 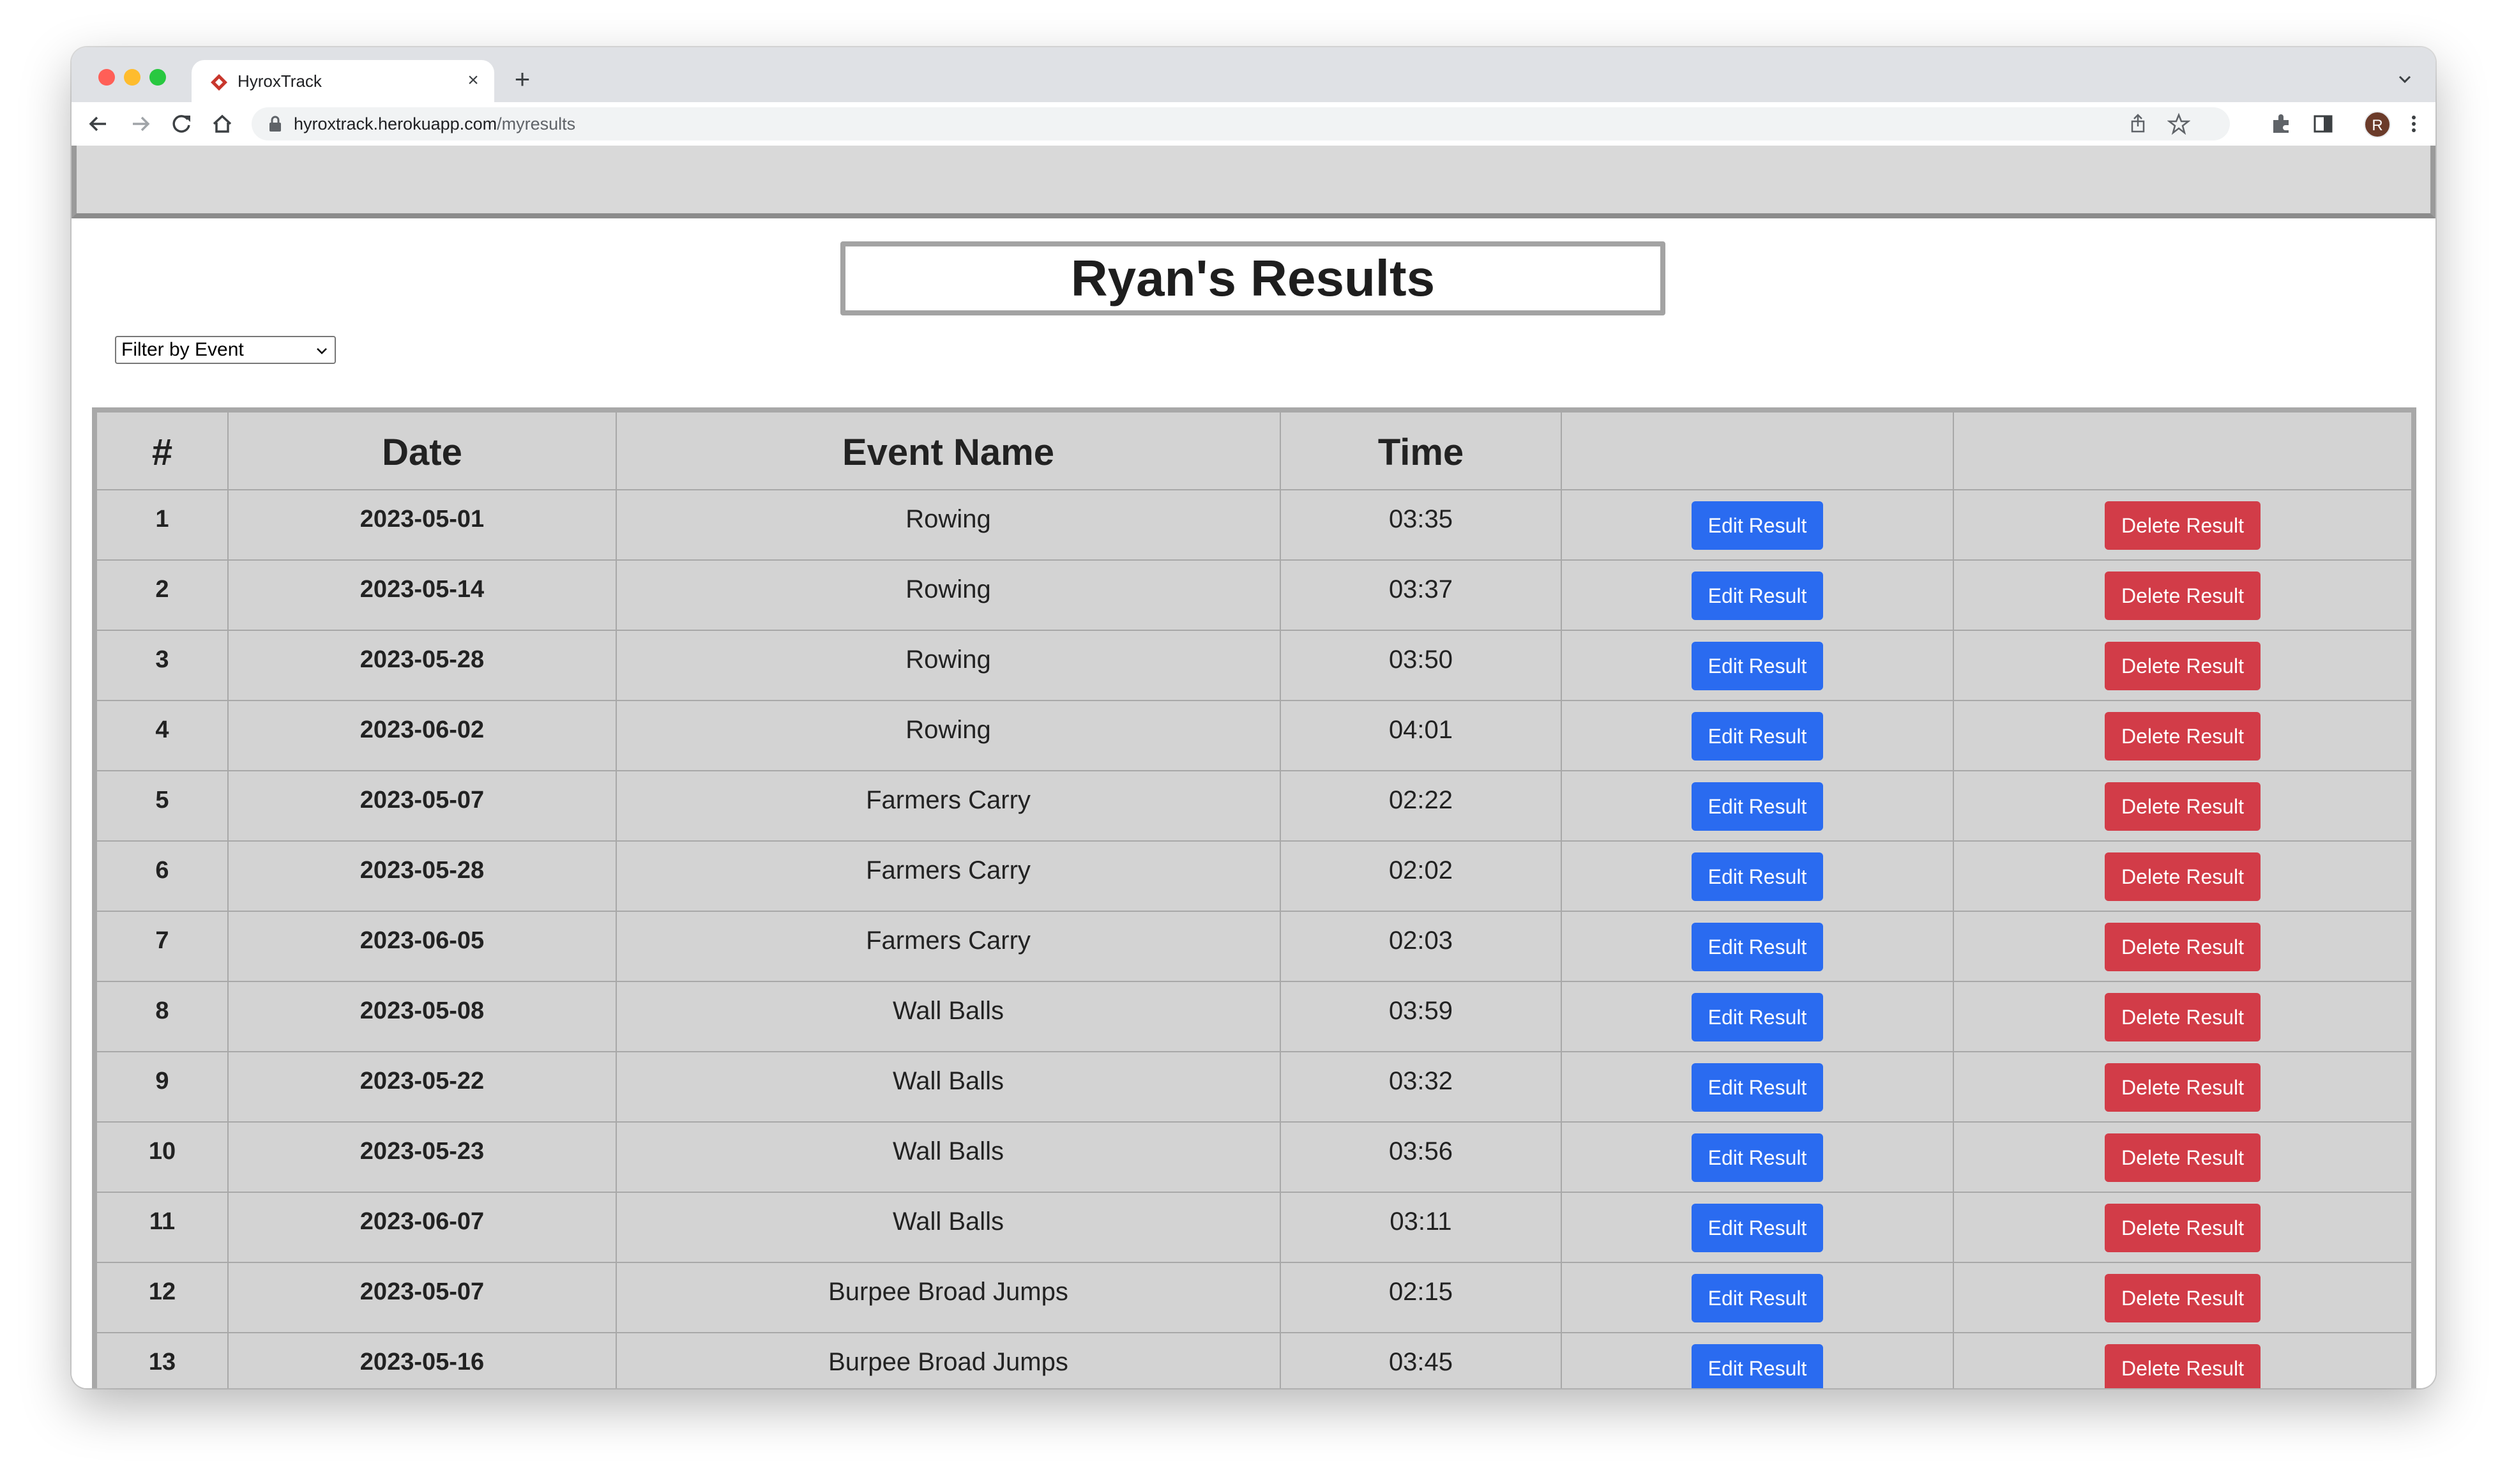 What do you see at coordinates (2323, 124) in the screenshot?
I see `side-panel-icon` at bounding box center [2323, 124].